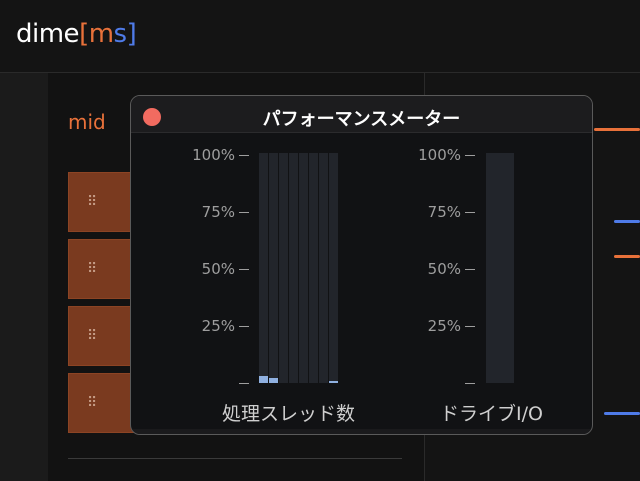  I want to click on logo-m: m, so click(101, 34).